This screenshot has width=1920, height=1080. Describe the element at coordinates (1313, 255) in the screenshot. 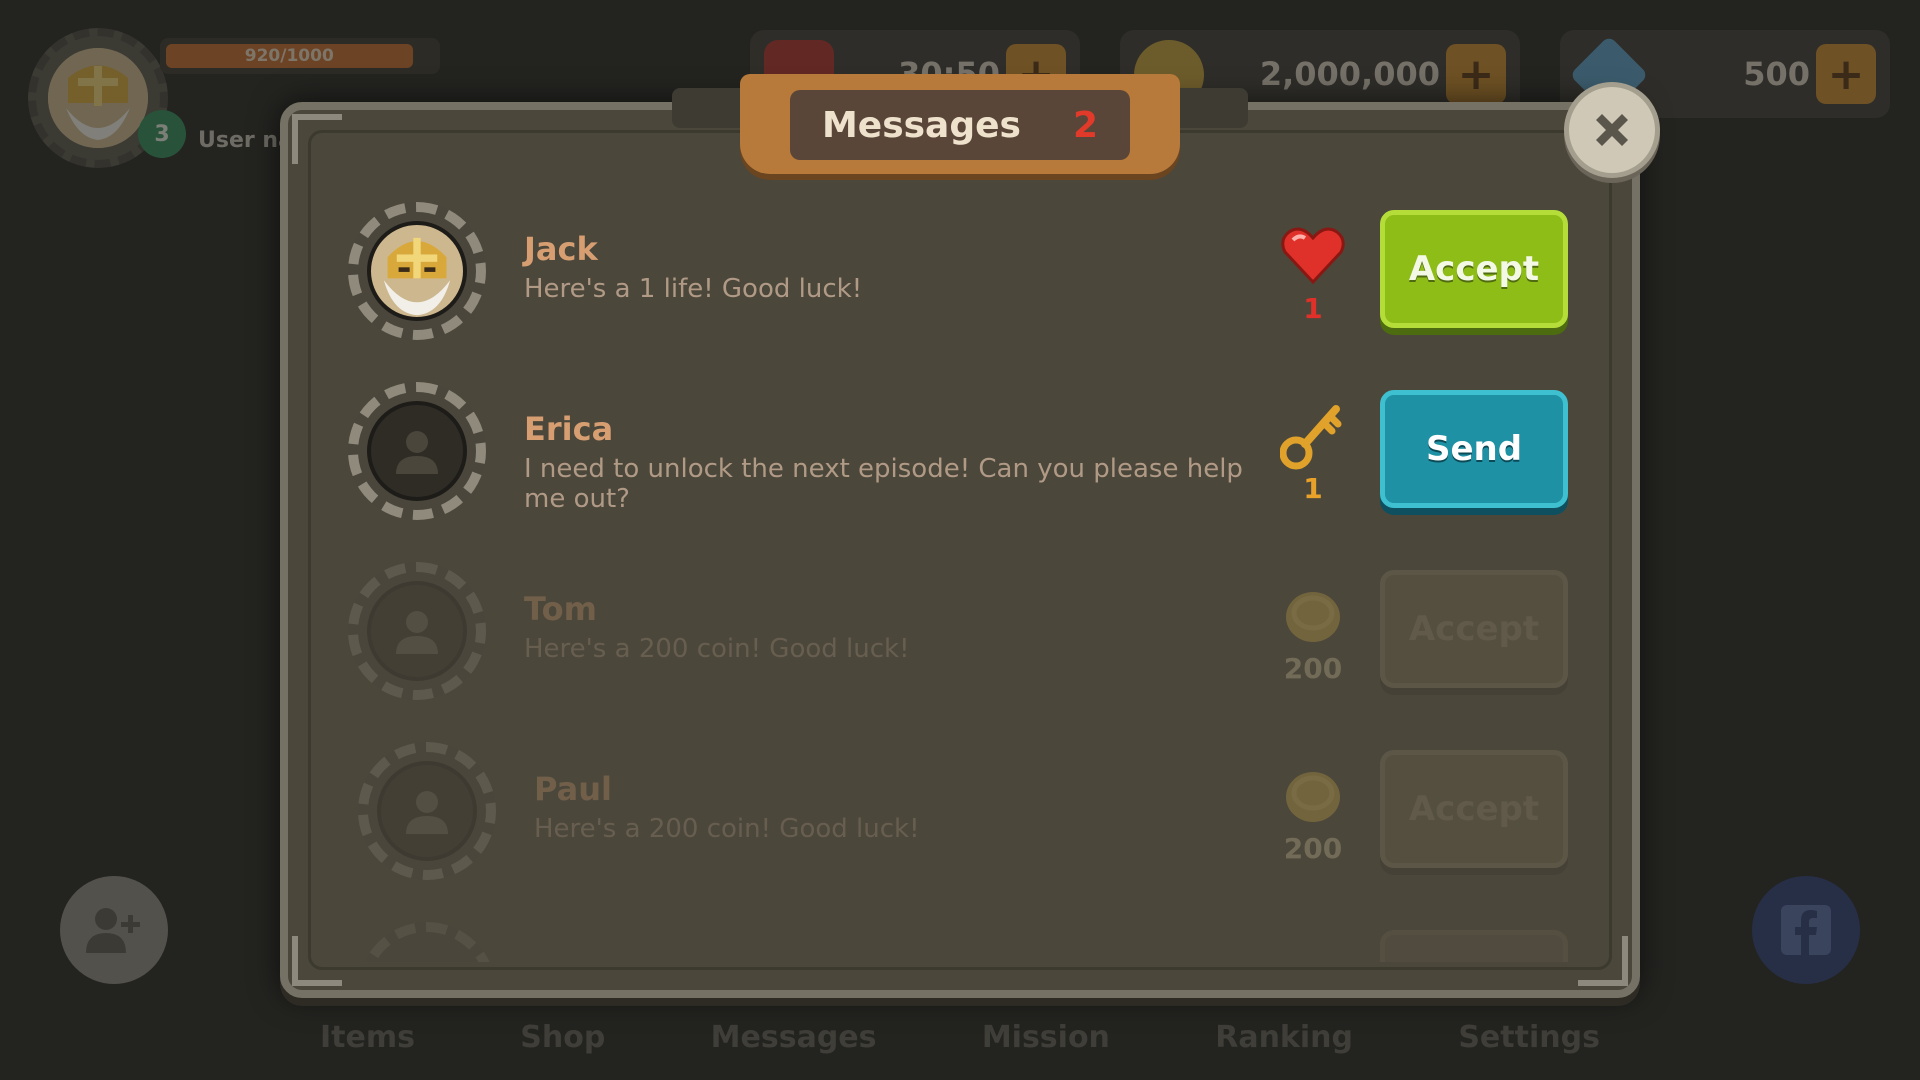

I see `heart-icon` at that location.